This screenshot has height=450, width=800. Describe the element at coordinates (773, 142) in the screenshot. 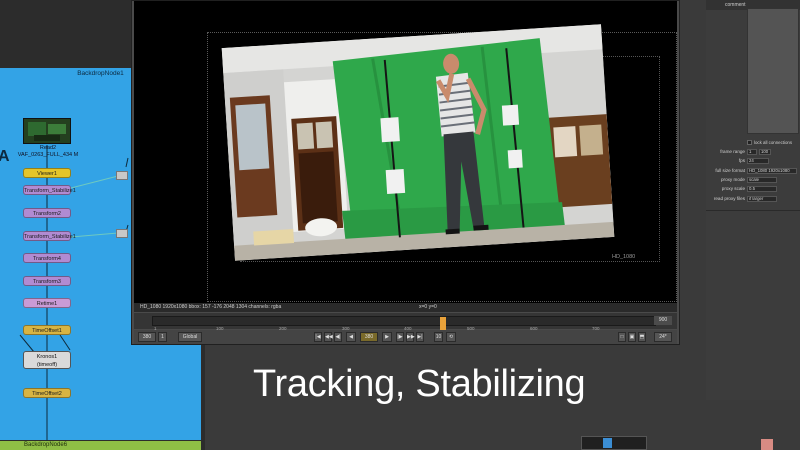

I see `lock-connections-label: lock all connections` at that location.